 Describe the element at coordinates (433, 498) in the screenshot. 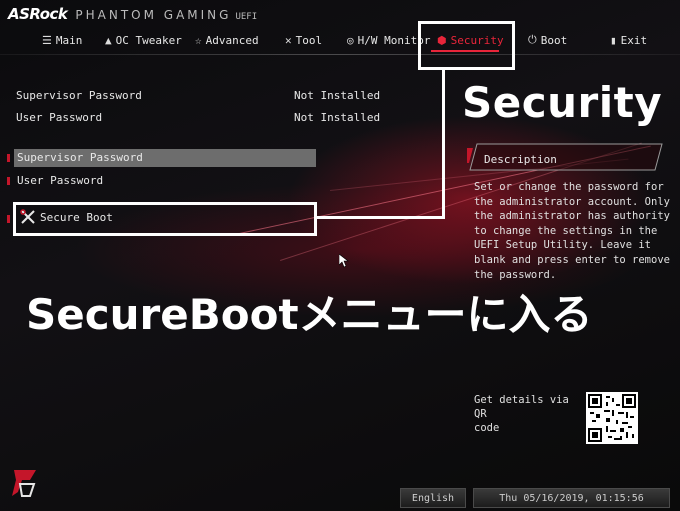

I see `language-button: English` at that location.